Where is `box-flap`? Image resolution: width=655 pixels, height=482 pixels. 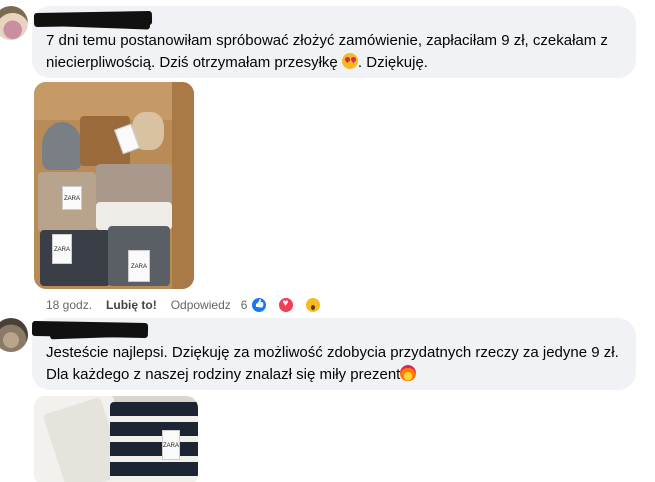 box-flap is located at coordinates (114, 101).